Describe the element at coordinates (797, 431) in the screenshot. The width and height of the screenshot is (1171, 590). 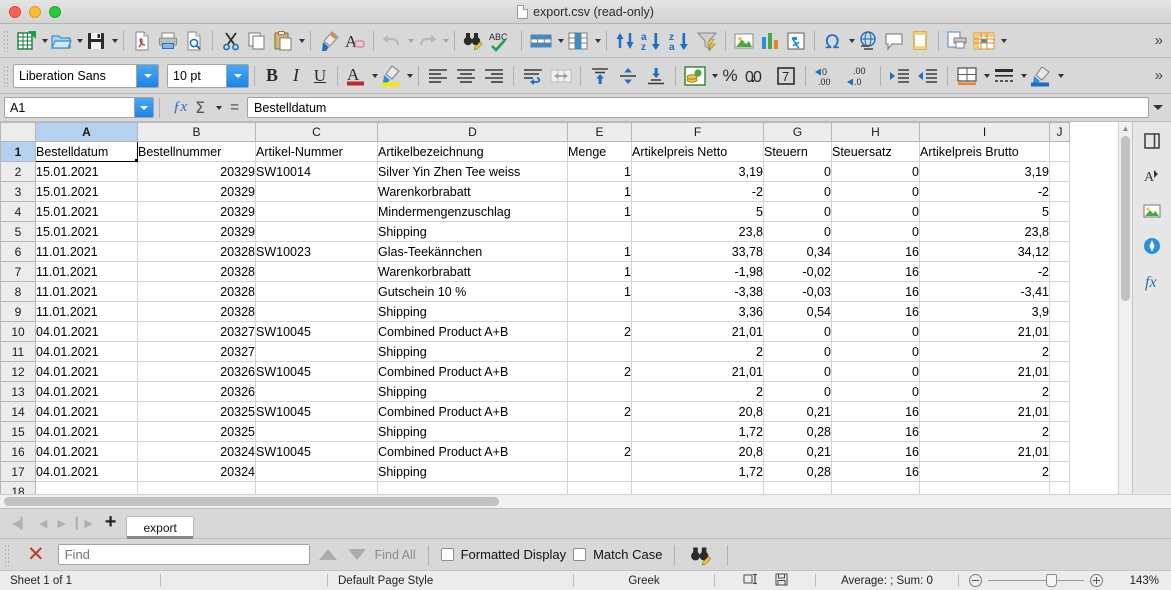
I see `cell-G15: 0,28` at that location.